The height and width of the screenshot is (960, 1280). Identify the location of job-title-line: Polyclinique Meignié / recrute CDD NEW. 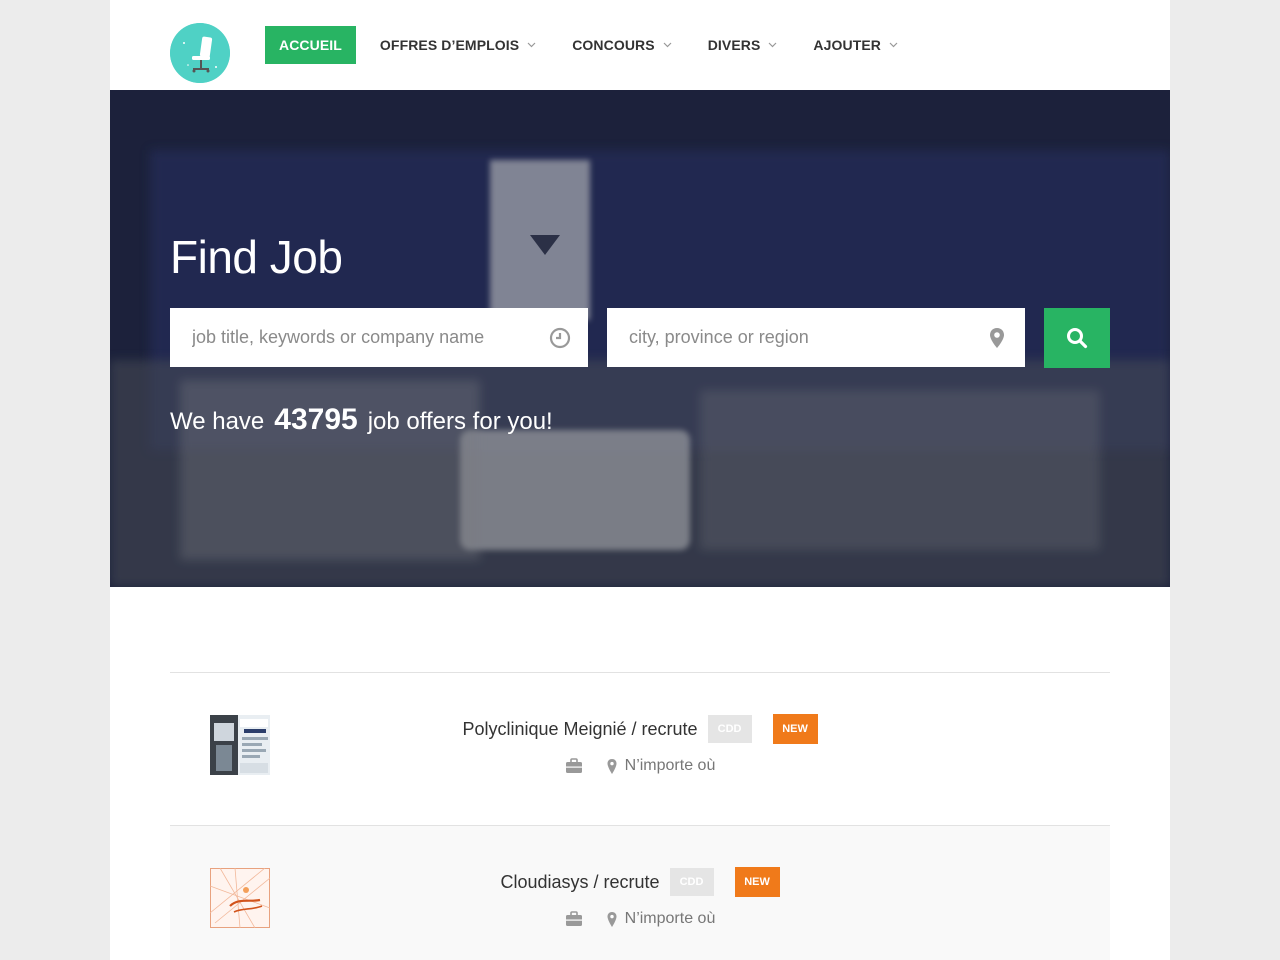
(640, 729).